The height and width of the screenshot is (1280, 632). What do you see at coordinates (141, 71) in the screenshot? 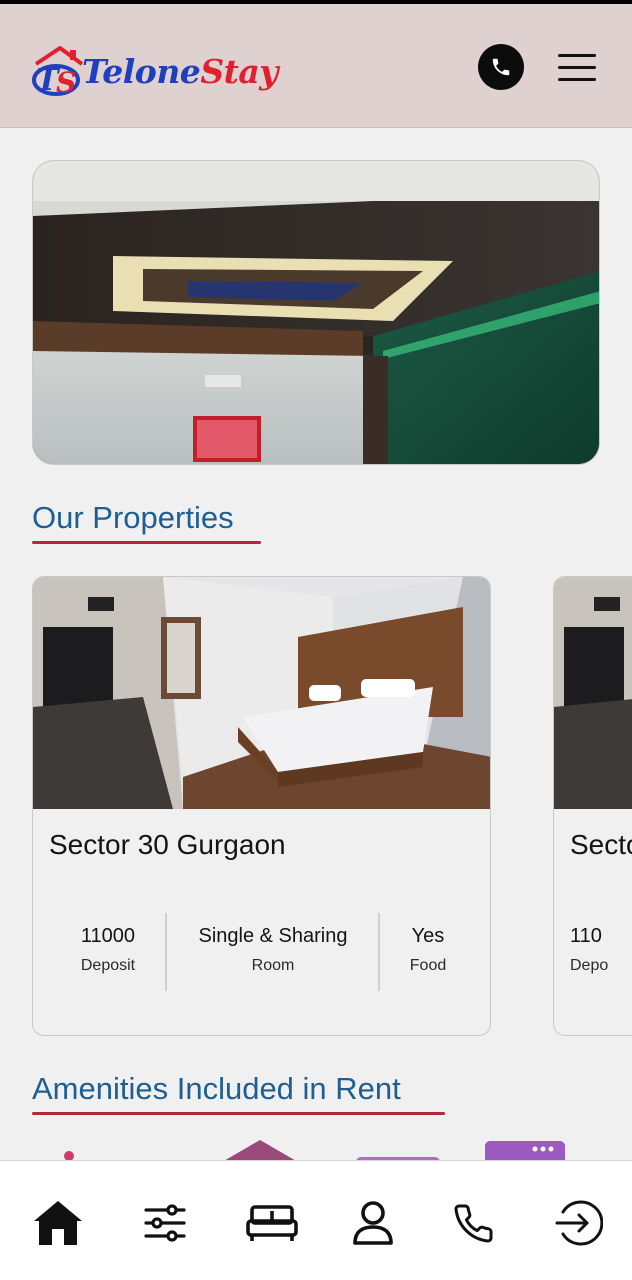
I see `logo-text-part1: Telone` at bounding box center [141, 71].